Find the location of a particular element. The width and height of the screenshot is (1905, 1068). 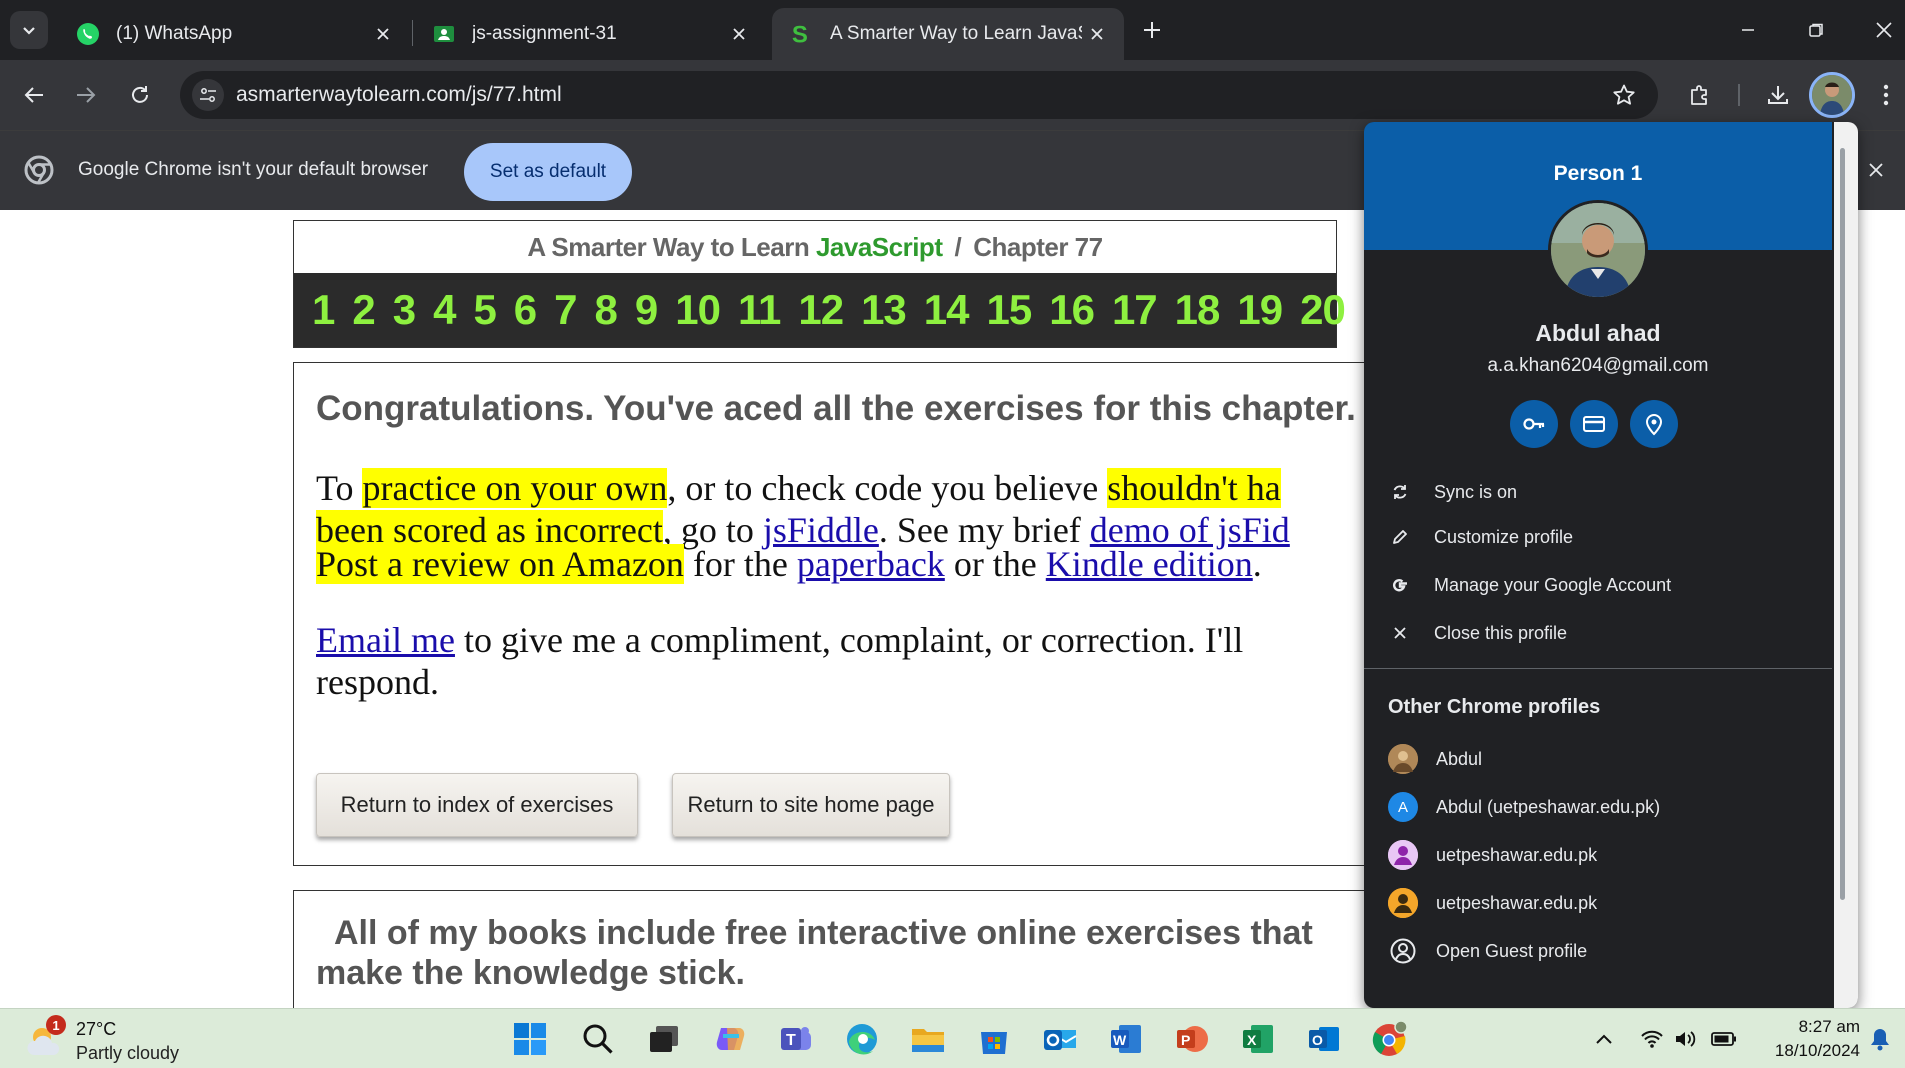

task-view-button is located at coordinates (664, 1039).